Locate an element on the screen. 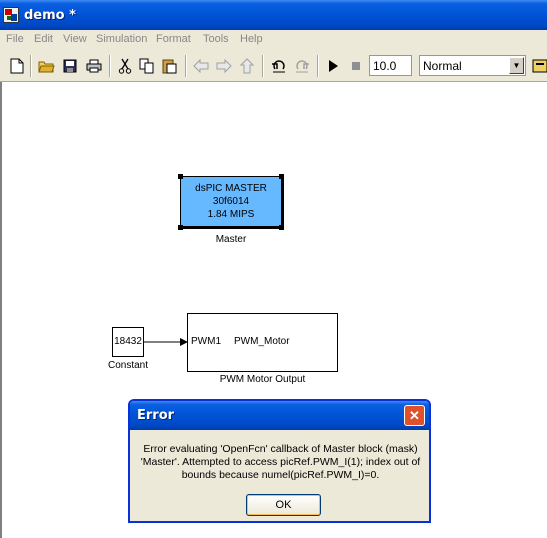 This screenshot has width=547, height=538. menu-view: View is located at coordinates (75, 39).